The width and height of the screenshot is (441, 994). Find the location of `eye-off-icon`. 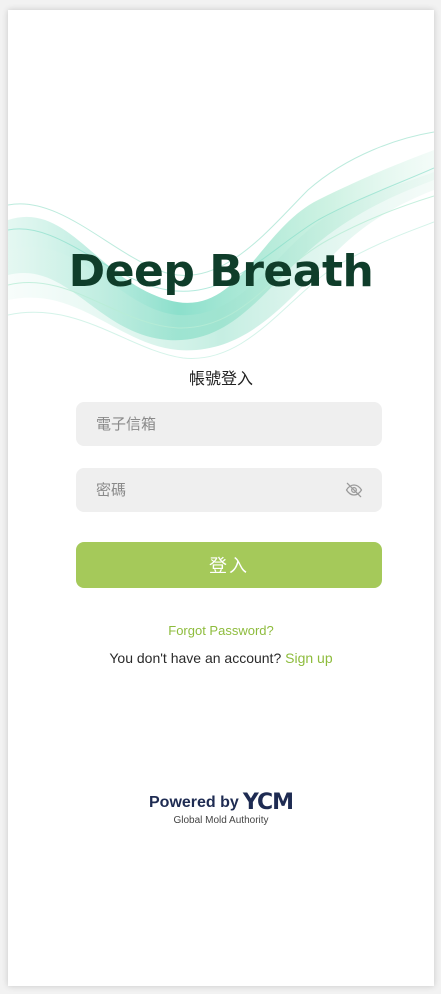

eye-off-icon is located at coordinates (354, 490).